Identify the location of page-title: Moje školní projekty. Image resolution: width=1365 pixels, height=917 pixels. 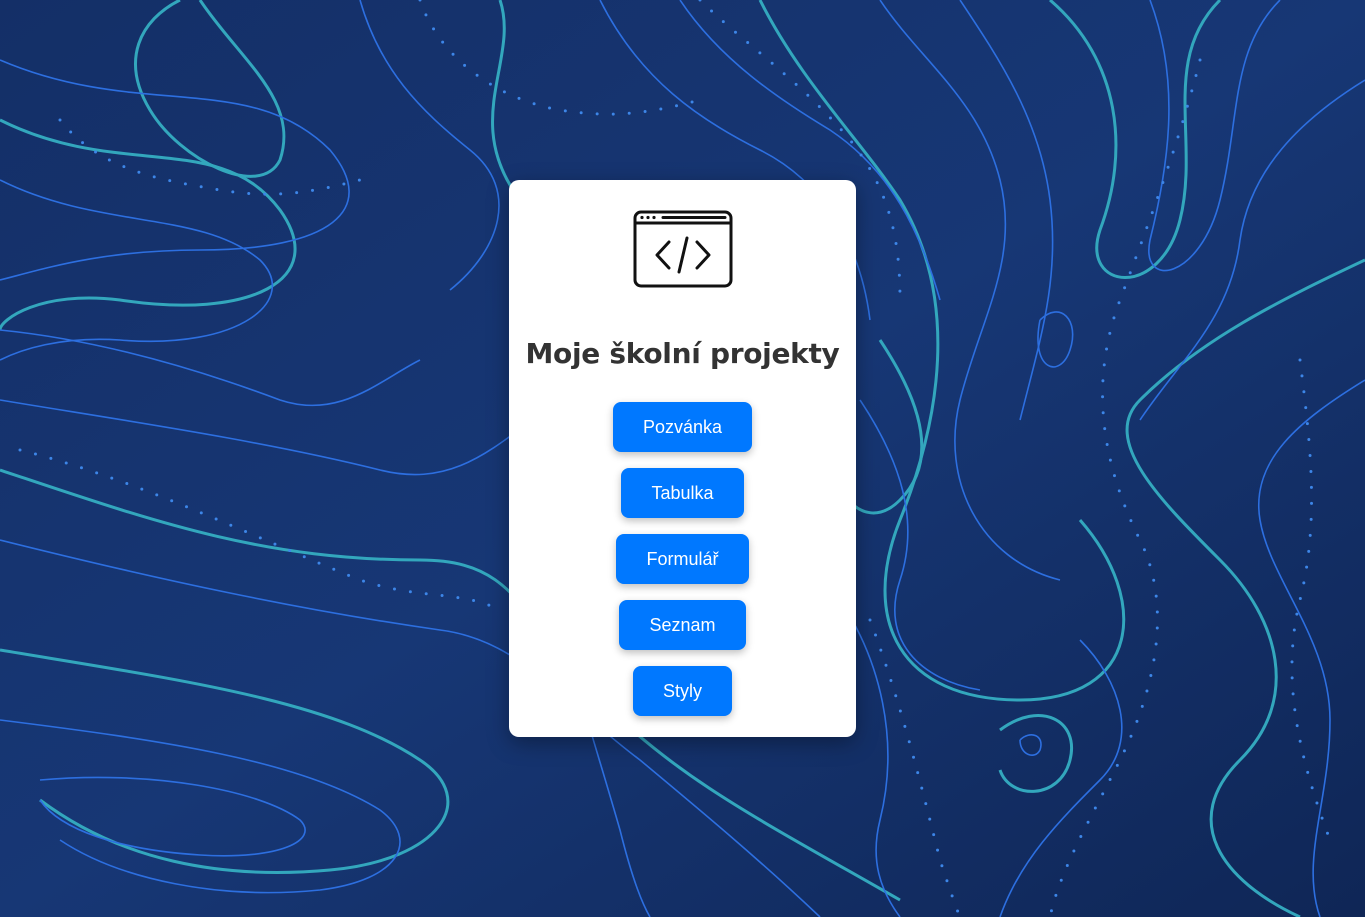
(682, 353).